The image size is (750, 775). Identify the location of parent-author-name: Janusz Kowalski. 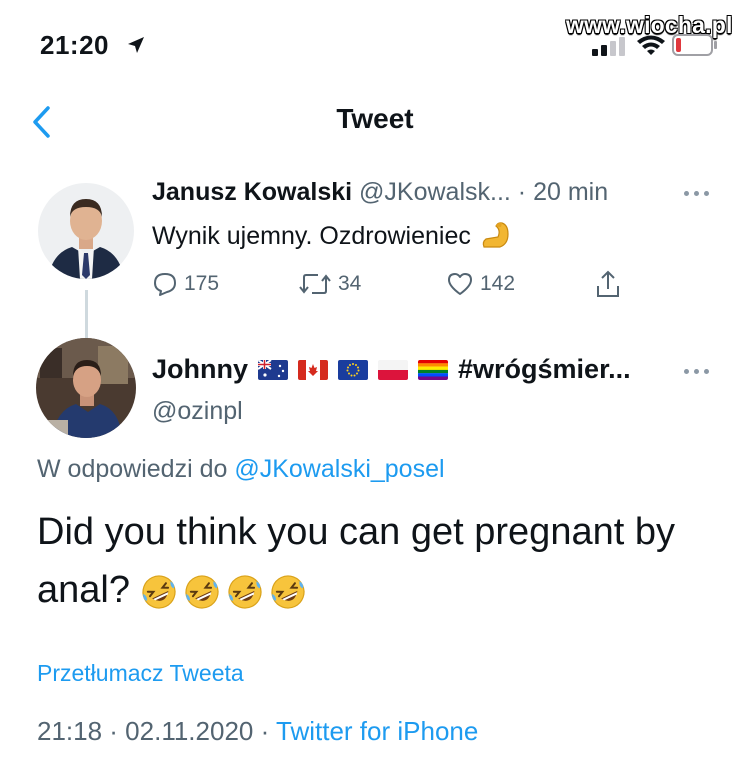
(252, 192).